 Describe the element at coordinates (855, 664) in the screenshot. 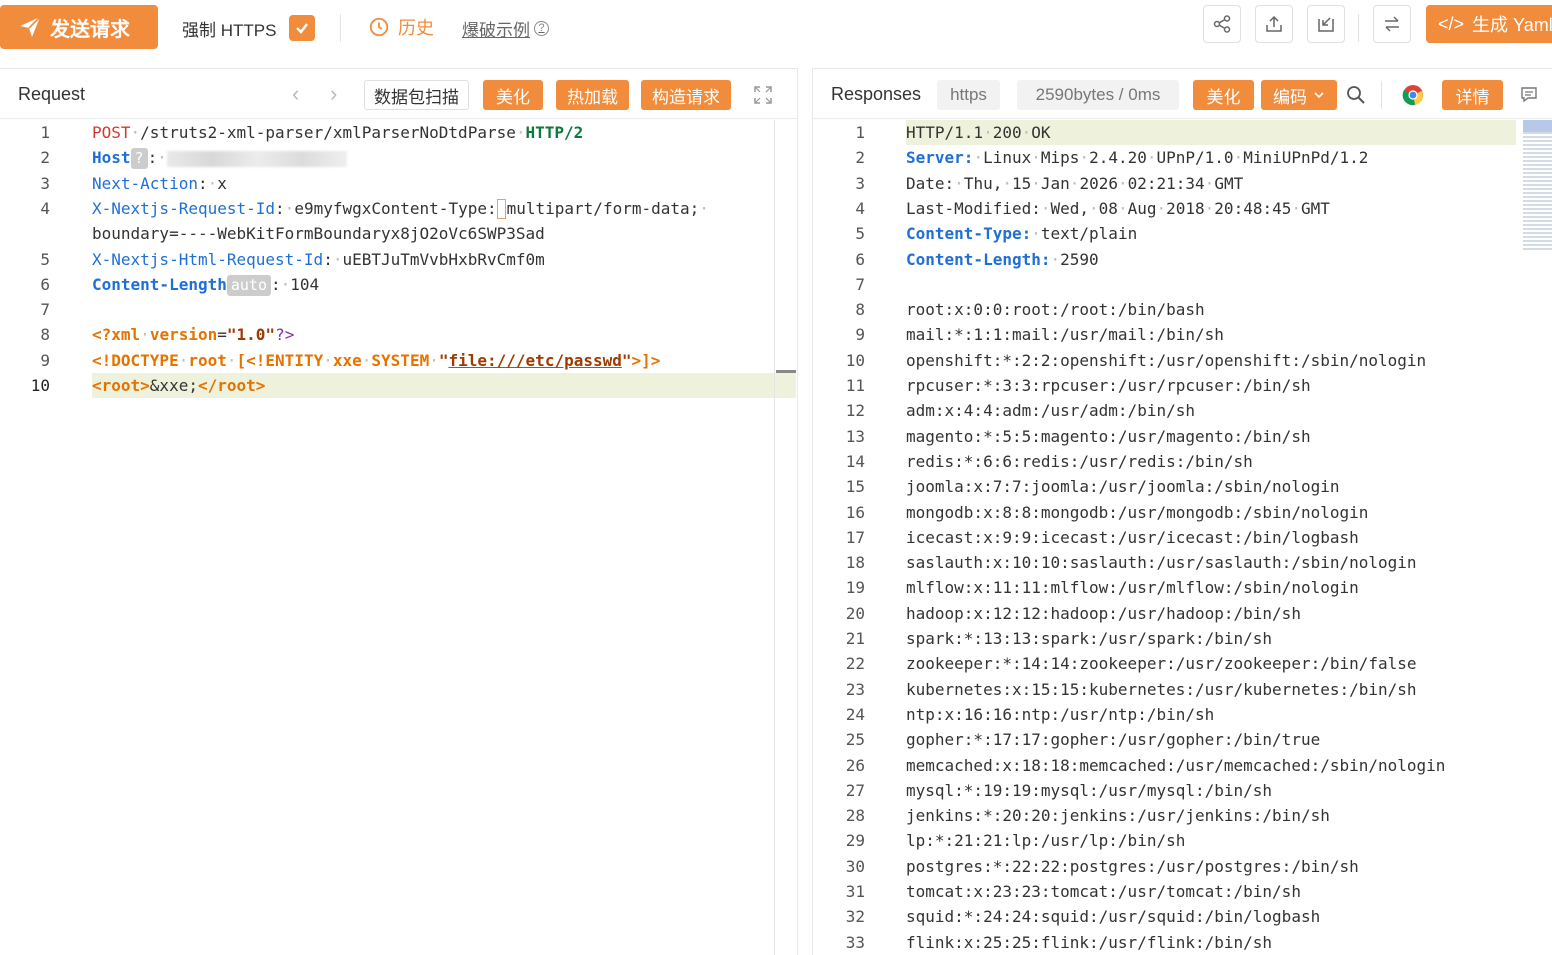

I see `line-number: 22` at that location.